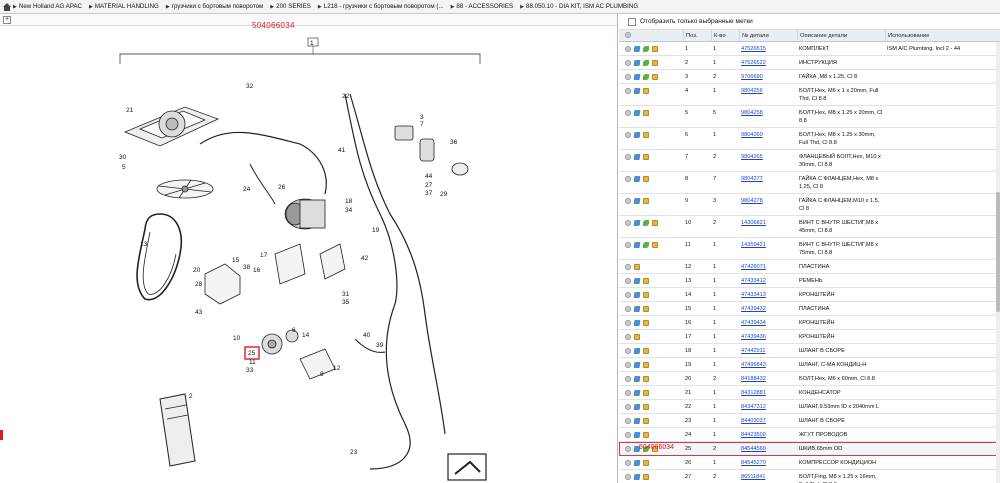 The width and height of the screenshot is (1000, 483). Describe the element at coordinates (191, 396) in the screenshot. I see `callout-2: 2` at that location.